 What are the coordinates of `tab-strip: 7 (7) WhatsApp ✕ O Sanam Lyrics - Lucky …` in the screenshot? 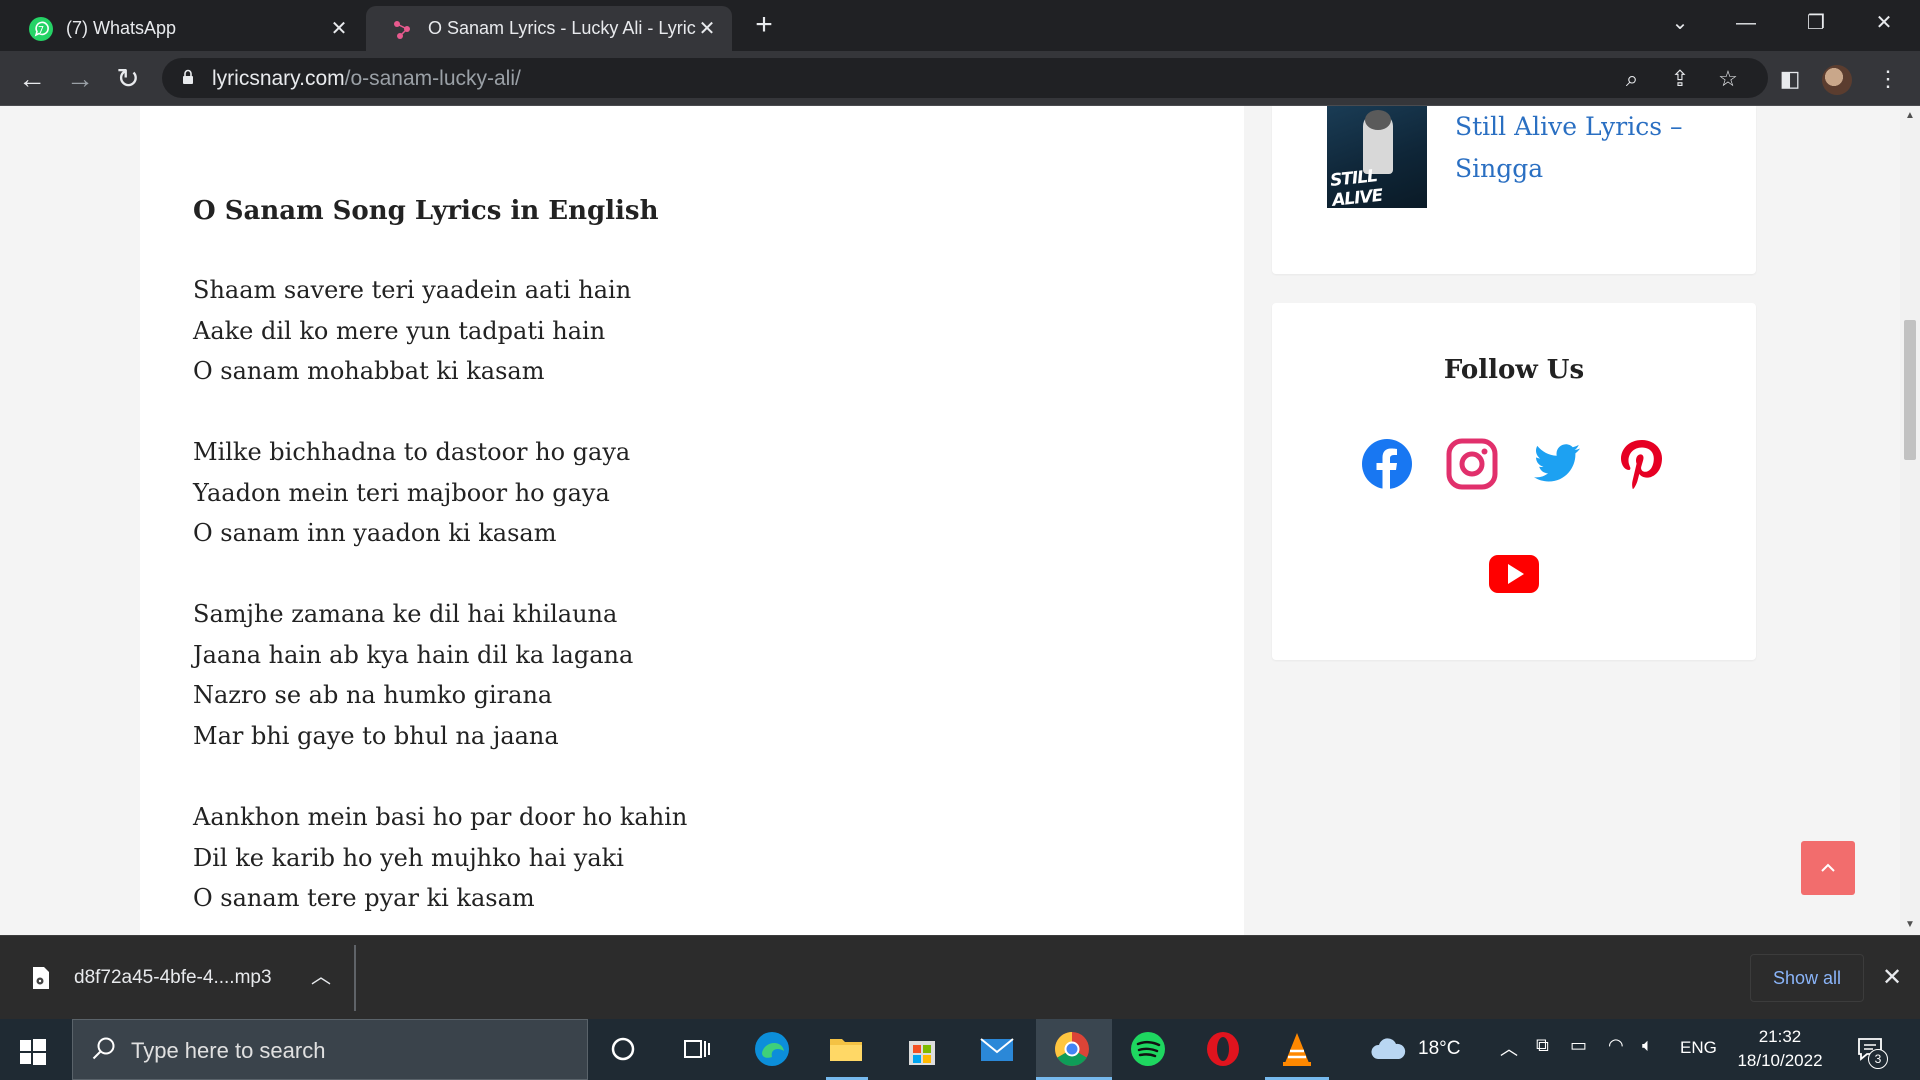 It's located at (960, 25).